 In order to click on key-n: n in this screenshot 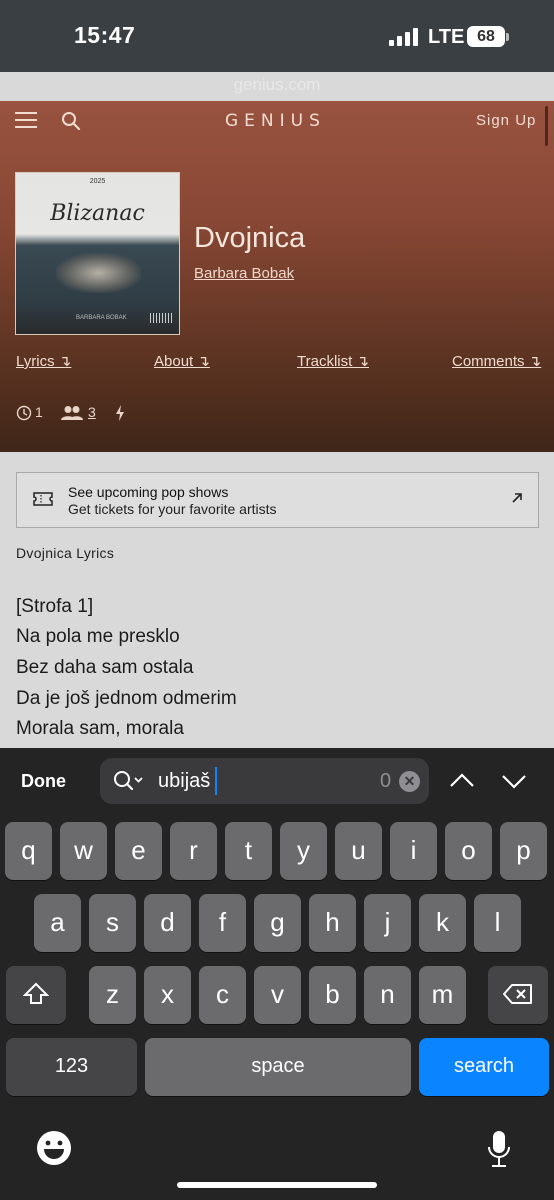, I will do `click(387, 995)`.